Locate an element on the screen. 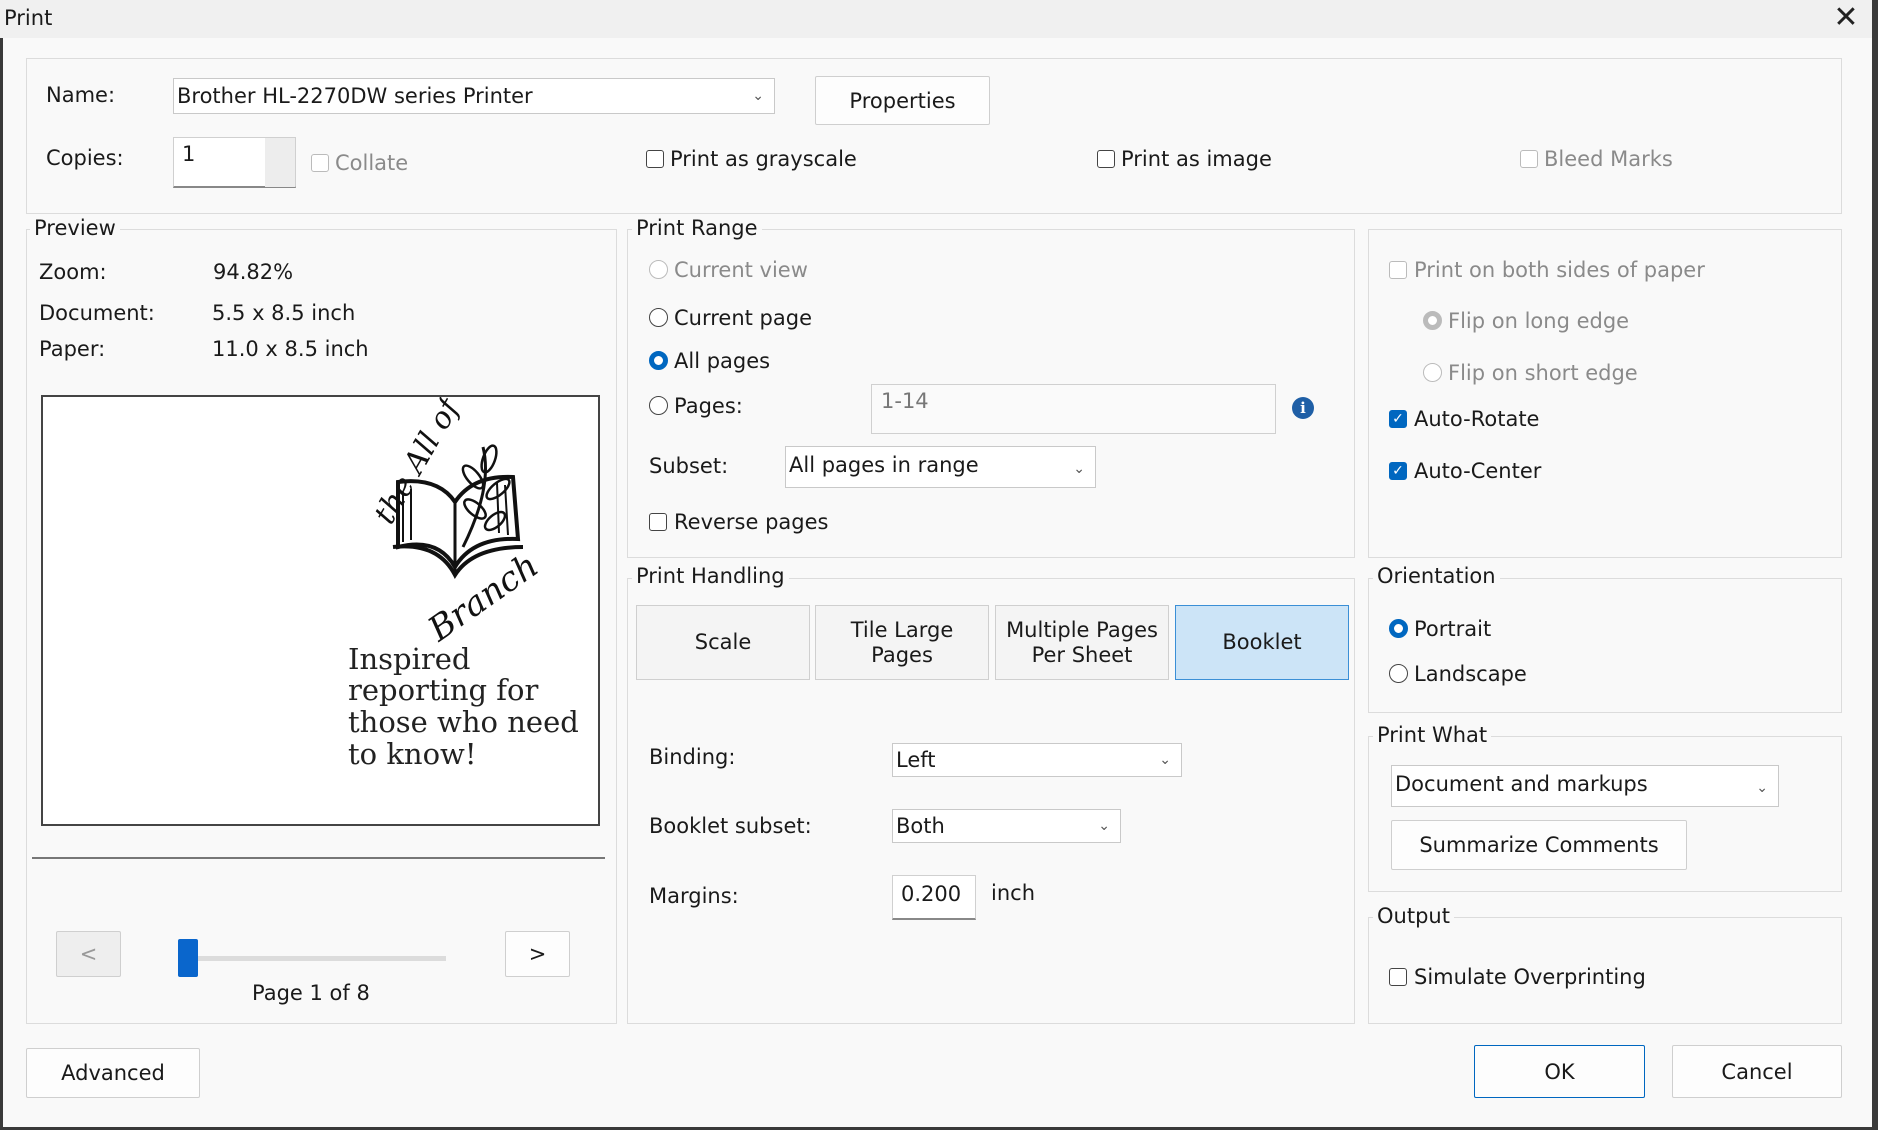 This screenshot has width=1878, height=1130. printer-name-label: Name: is located at coordinates (81, 95).